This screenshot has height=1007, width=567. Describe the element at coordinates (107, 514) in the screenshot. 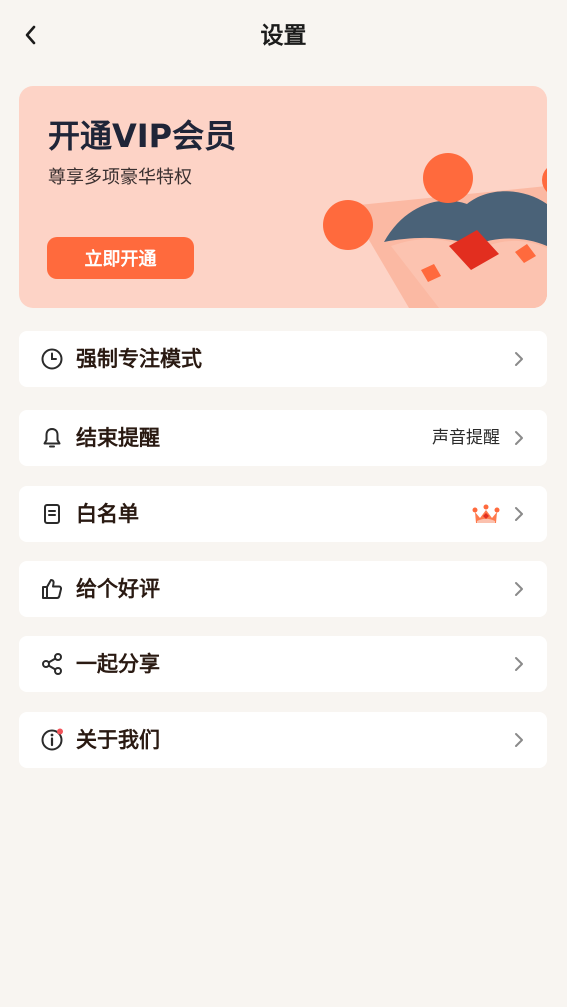

I see `setting-item-label: 白名单` at that location.